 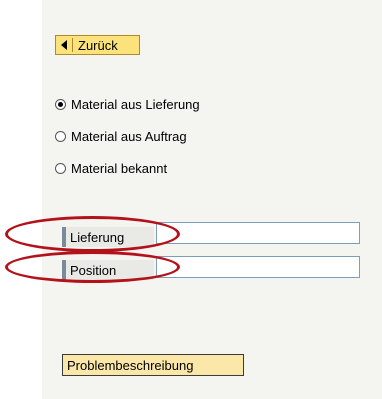 I want to click on position-label: Position, so click(x=108, y=270).